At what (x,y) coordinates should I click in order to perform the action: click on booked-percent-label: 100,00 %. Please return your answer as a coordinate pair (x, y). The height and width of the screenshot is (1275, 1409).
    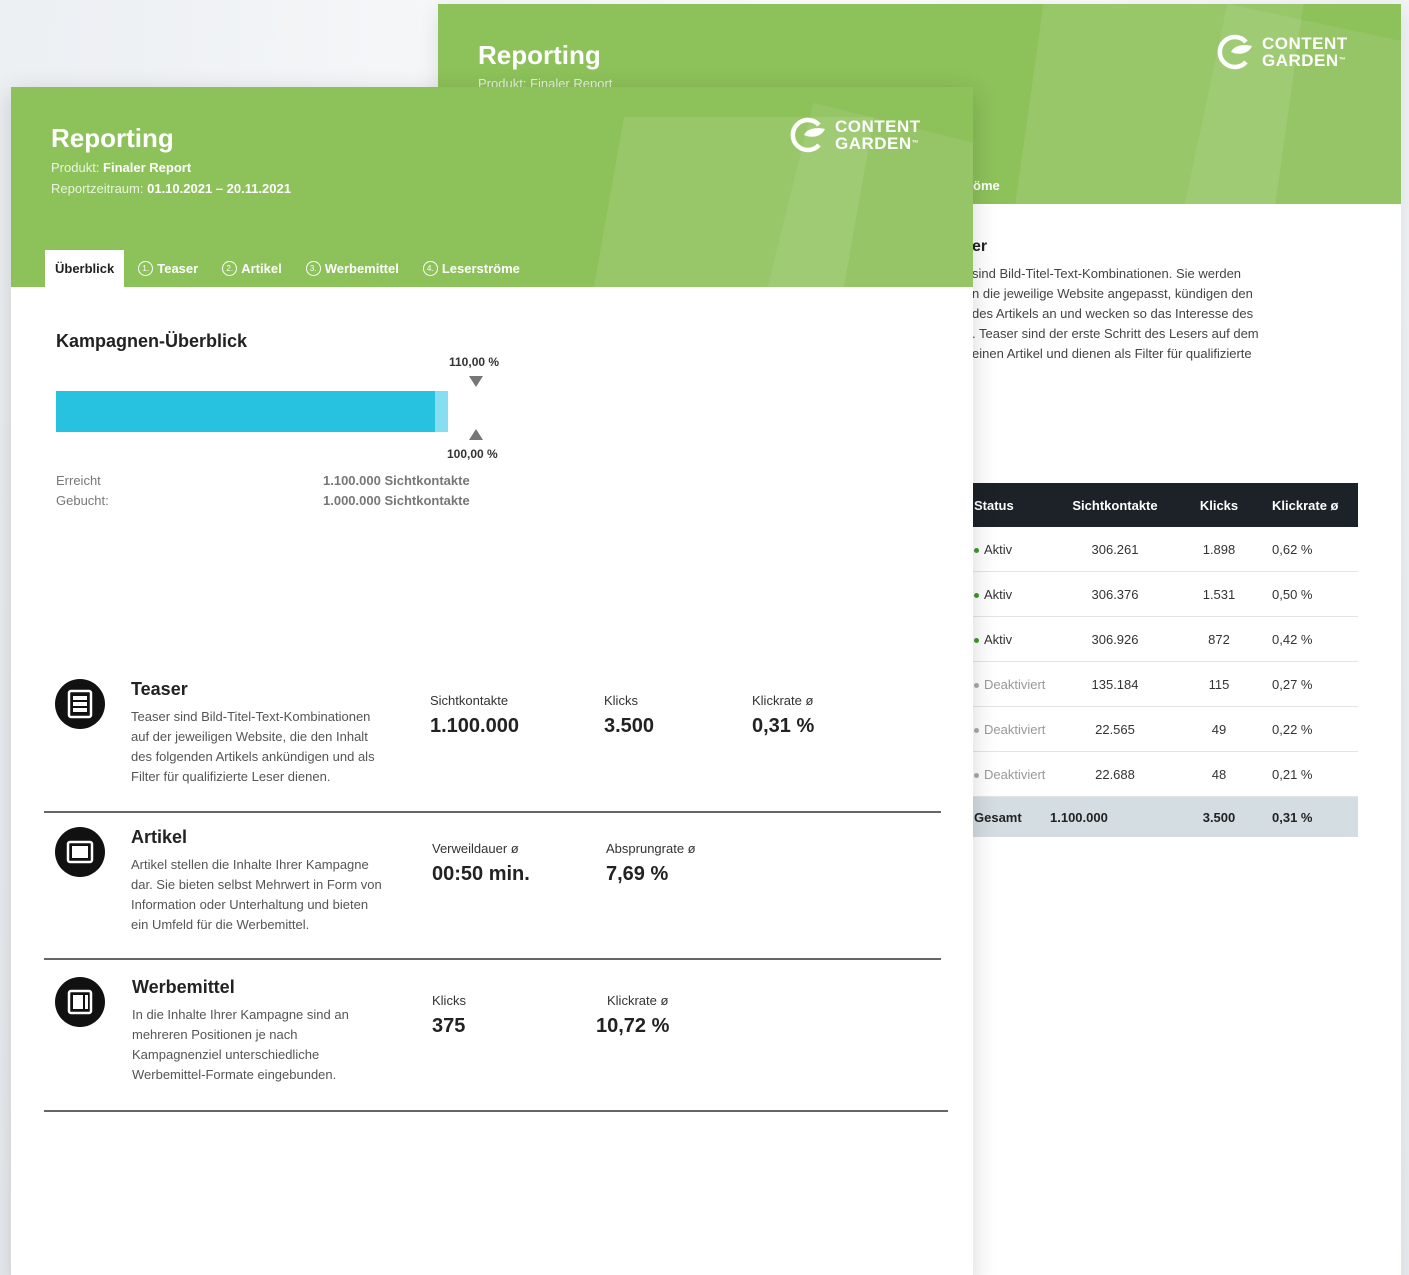
    Looking at the image, I should click on (472, 454).